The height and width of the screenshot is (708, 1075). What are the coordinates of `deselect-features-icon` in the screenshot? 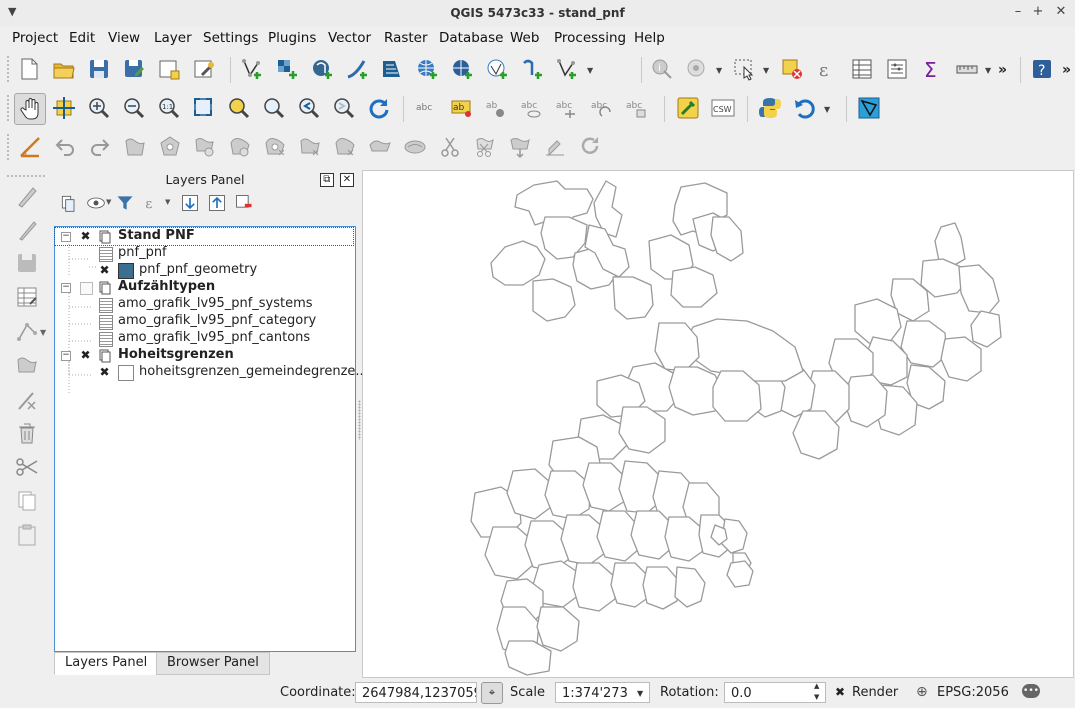 It's located at (792, 69).